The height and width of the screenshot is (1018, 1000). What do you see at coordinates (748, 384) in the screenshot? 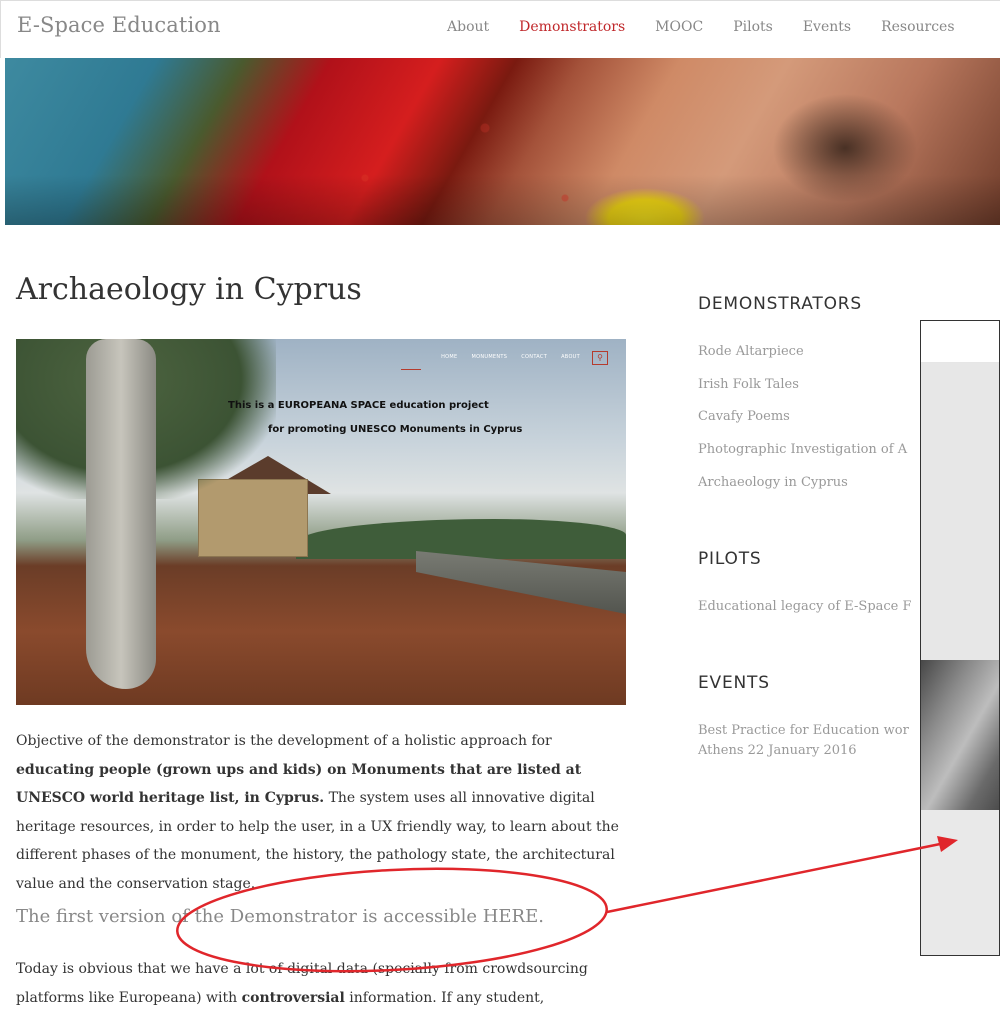
I see `sidebar-link-irish-folk-tales: Irish Folk Tales` at bounding box center [748, 384].